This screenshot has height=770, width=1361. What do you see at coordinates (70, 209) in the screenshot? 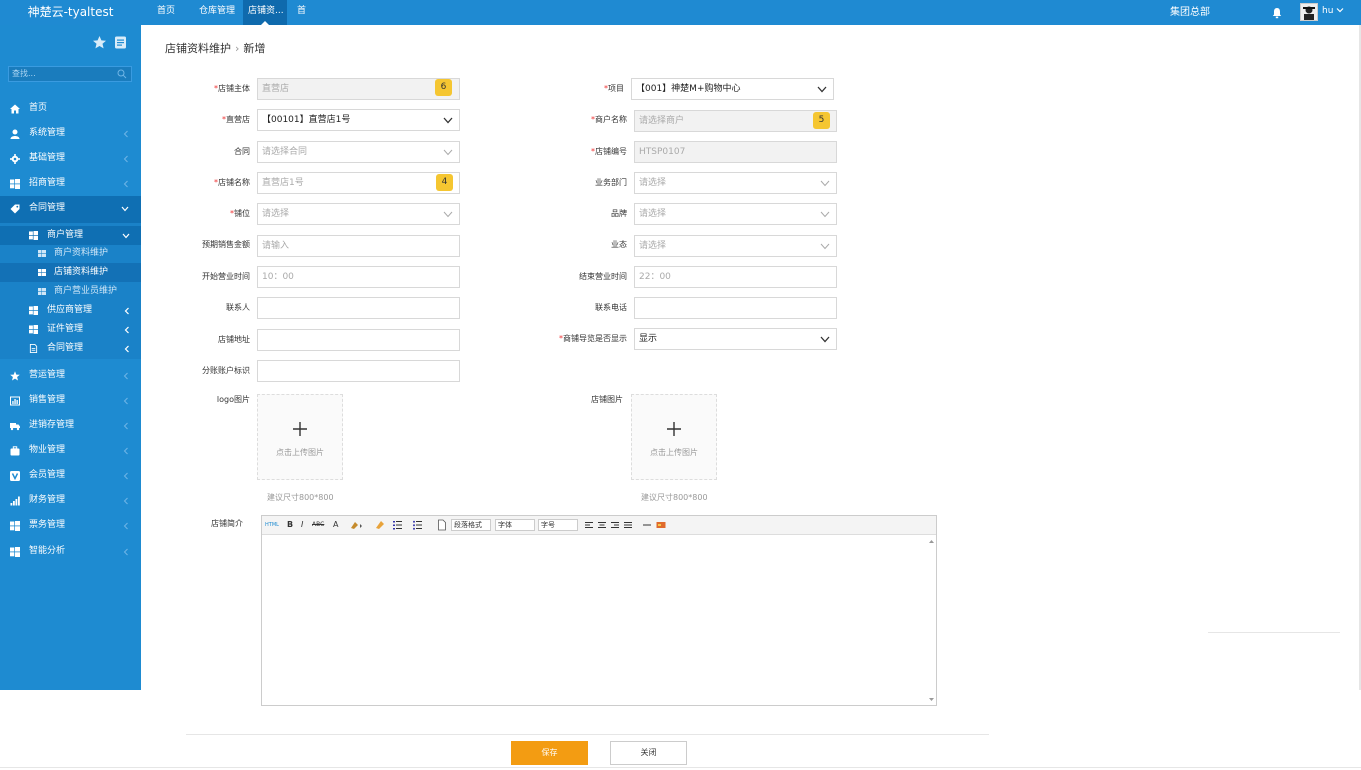
I see `sidebar-item-contract: 合同管理` at bounding box center [70, 209].